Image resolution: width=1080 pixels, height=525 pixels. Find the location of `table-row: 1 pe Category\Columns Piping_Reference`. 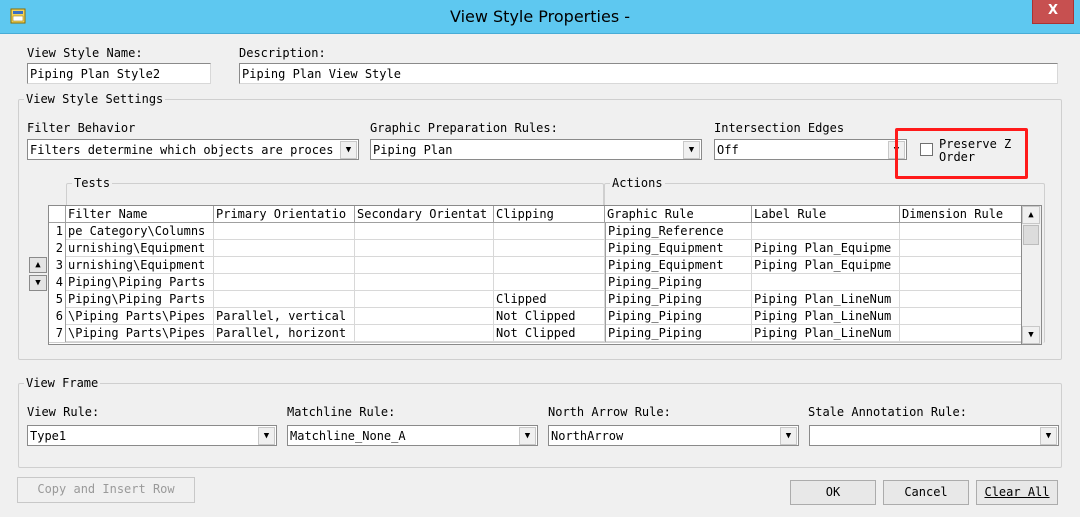

table-row: 1 pe Category\Columns Piping_Reference is located at coordinates (535, 231).